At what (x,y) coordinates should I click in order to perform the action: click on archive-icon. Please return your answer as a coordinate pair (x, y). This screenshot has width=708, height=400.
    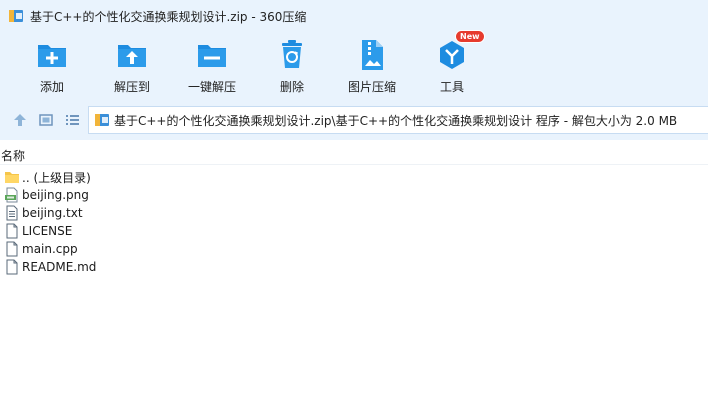
    Looking at the image, I should click on (102, 120).